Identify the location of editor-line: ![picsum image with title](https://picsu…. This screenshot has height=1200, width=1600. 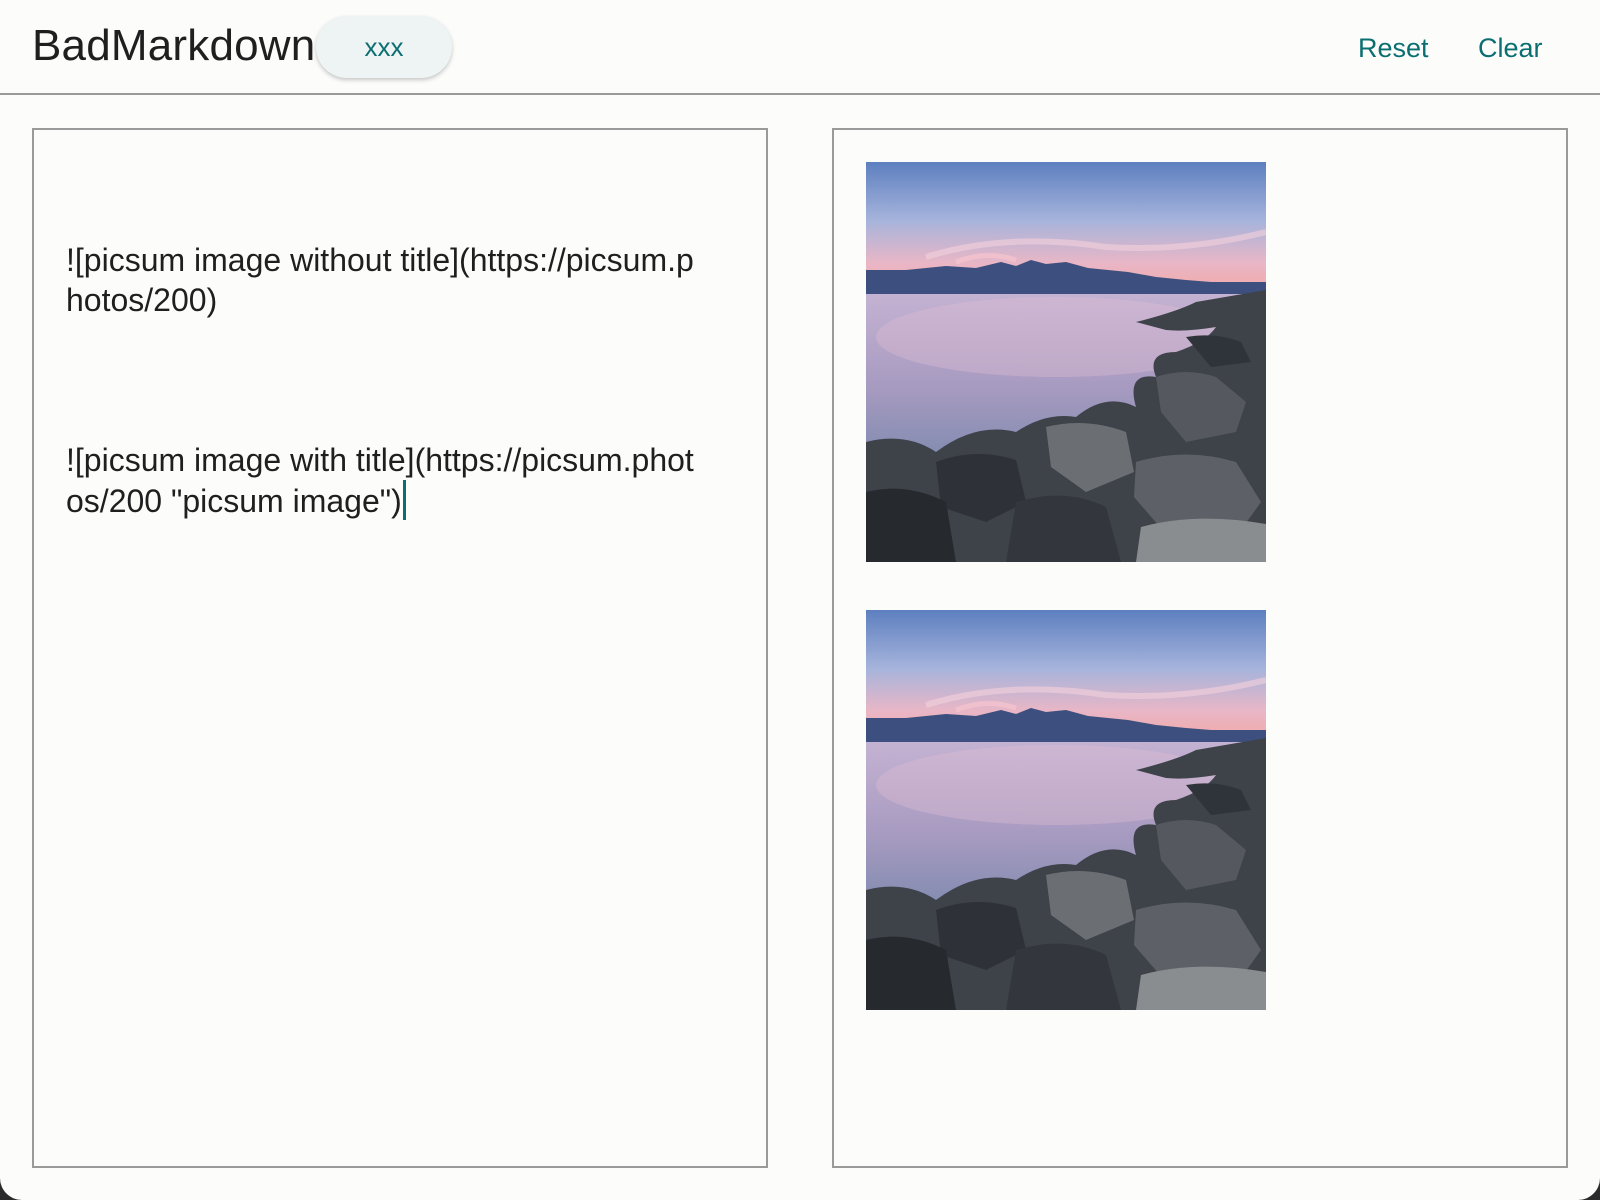
(380, 480).